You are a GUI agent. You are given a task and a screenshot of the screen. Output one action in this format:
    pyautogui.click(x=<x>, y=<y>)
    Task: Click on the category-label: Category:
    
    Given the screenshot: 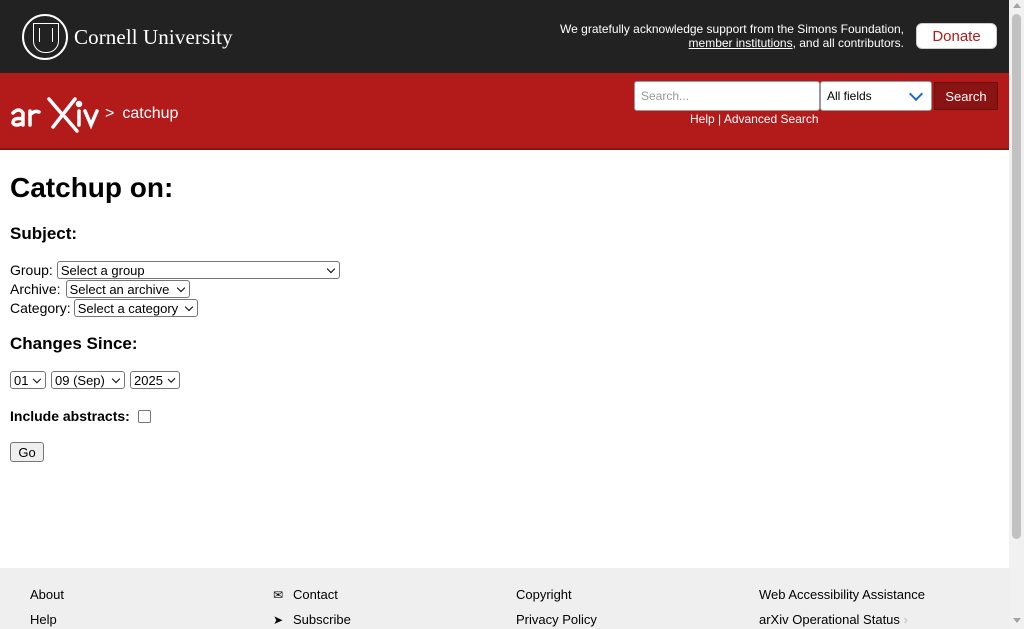 What is the action you would take?
    pyautogui.click(x=40, y=308)
    